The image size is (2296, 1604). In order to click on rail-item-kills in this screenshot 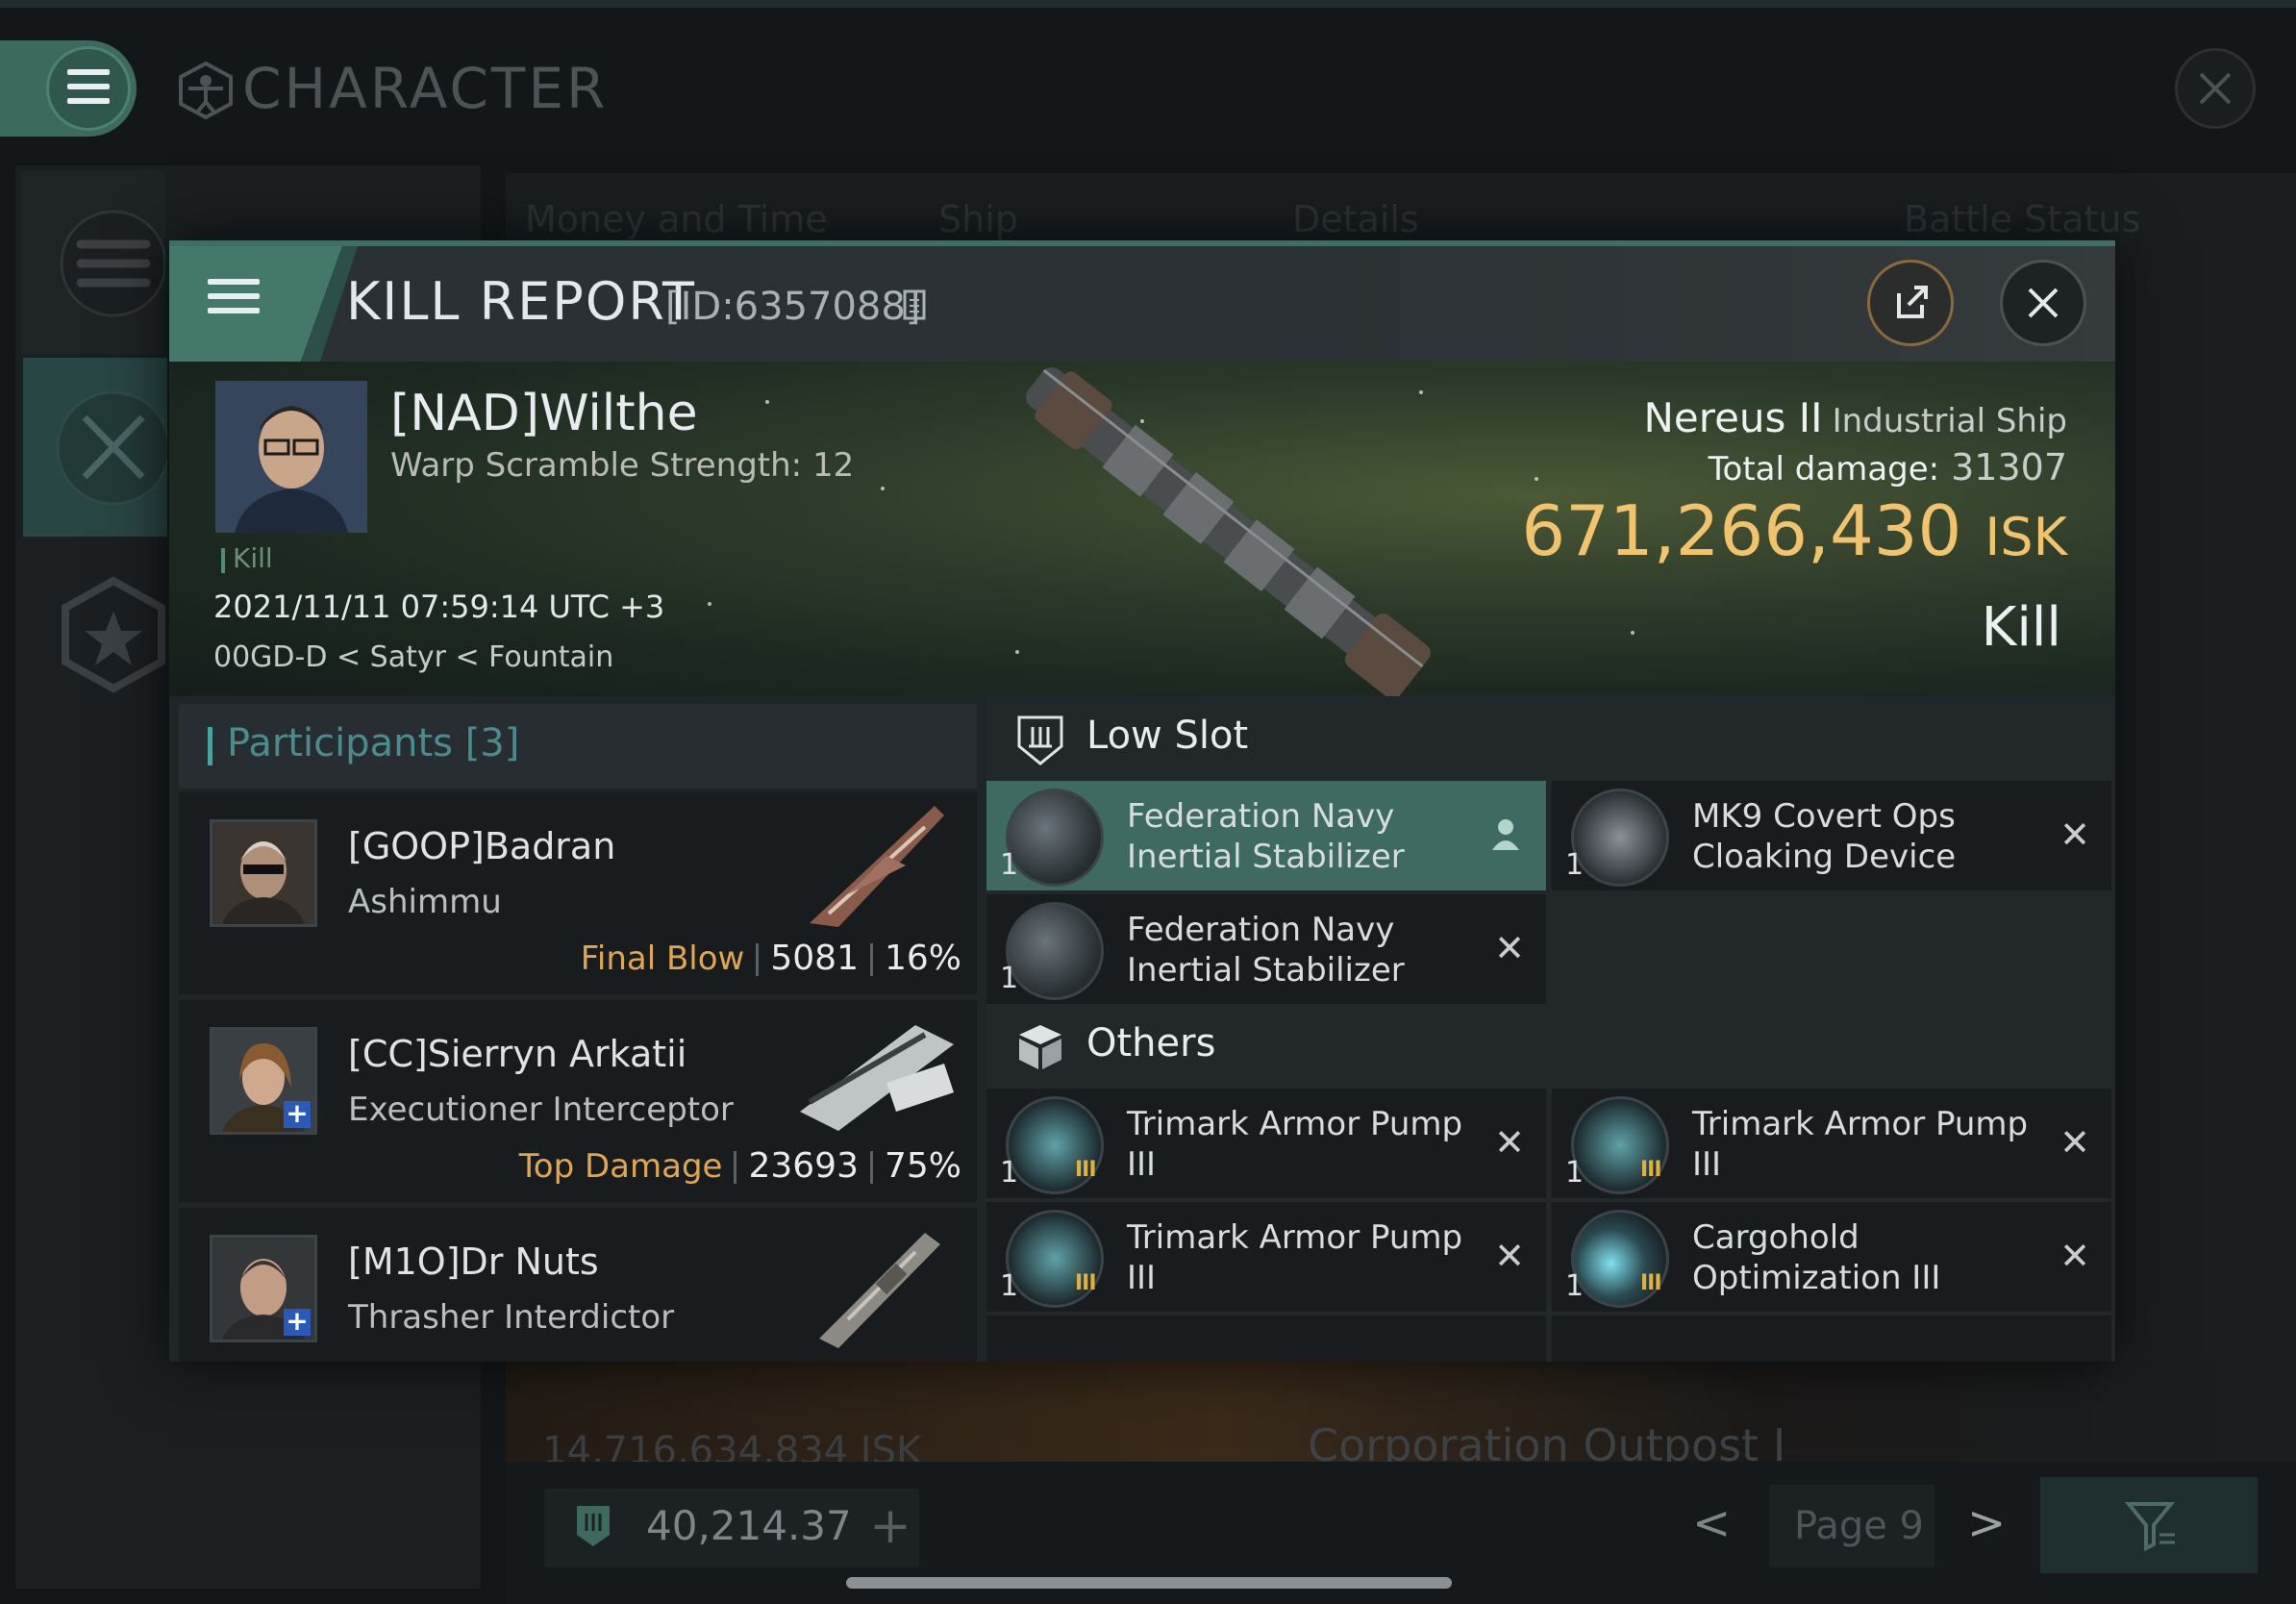, I will do `click(97, 447)`.